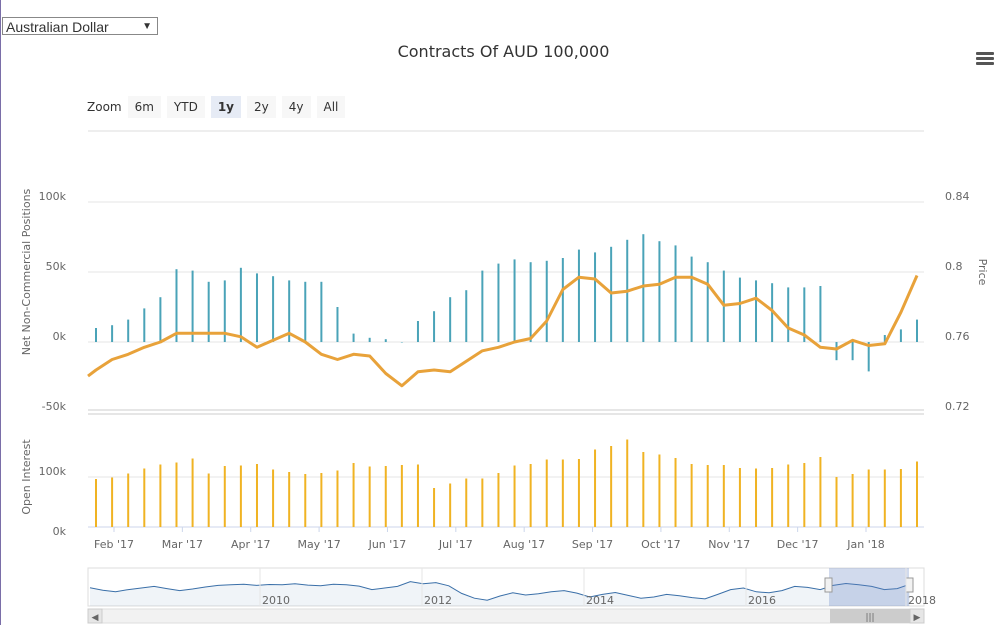 Image resolution: width=1007 pixels, height=625 pixels. I want to click on scroll-right-arrow-icon: ▶, so click(917, 618).